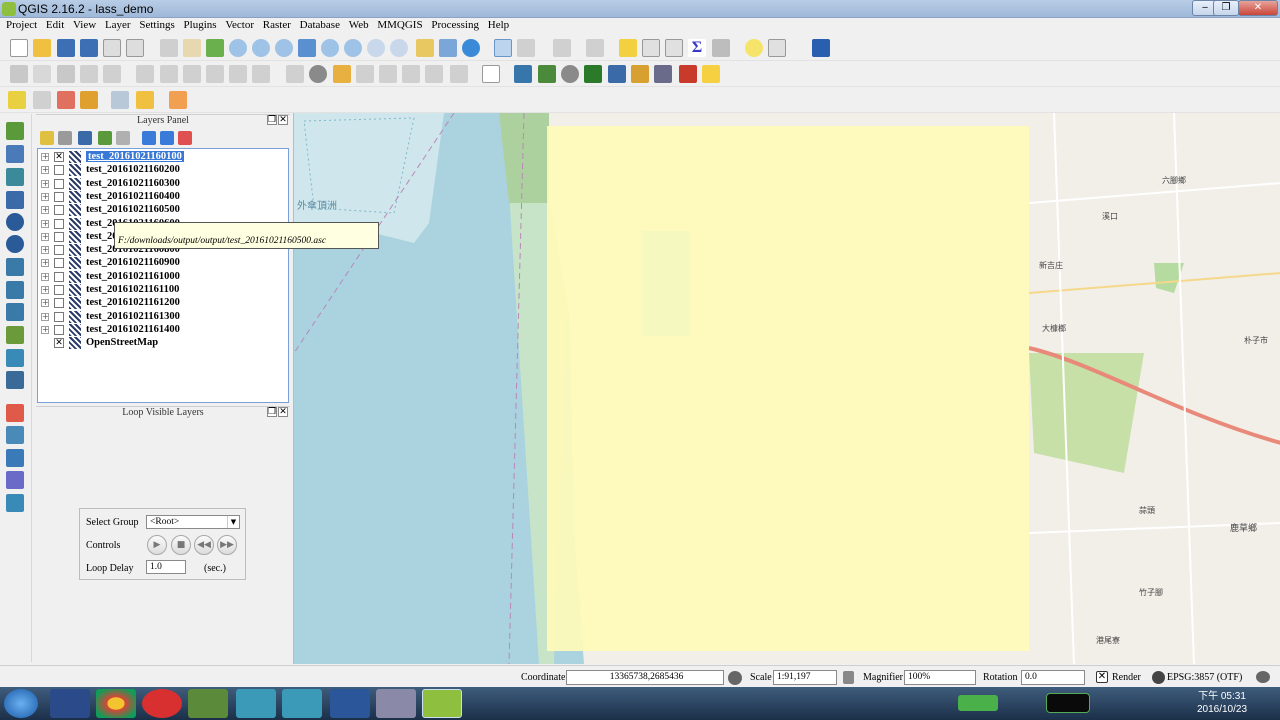 This screenshot has width=1280, height=720. Describe the element at coordinates (19, 48) in the screenshot. I see `new-project-icon` at that location.